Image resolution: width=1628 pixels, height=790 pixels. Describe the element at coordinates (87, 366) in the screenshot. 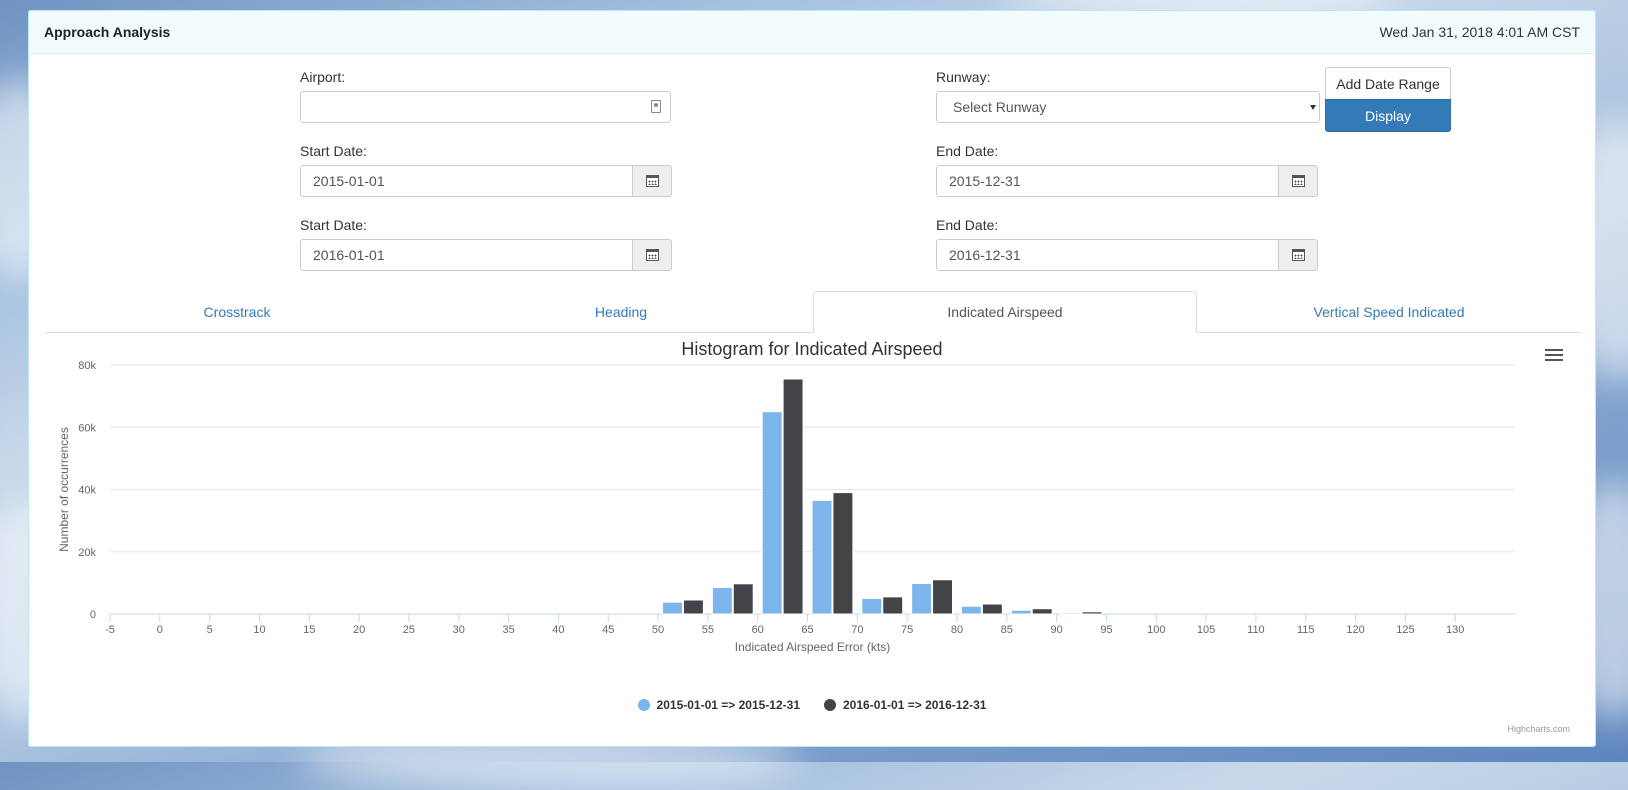

I see `y-tick-label: 80k` at that location.